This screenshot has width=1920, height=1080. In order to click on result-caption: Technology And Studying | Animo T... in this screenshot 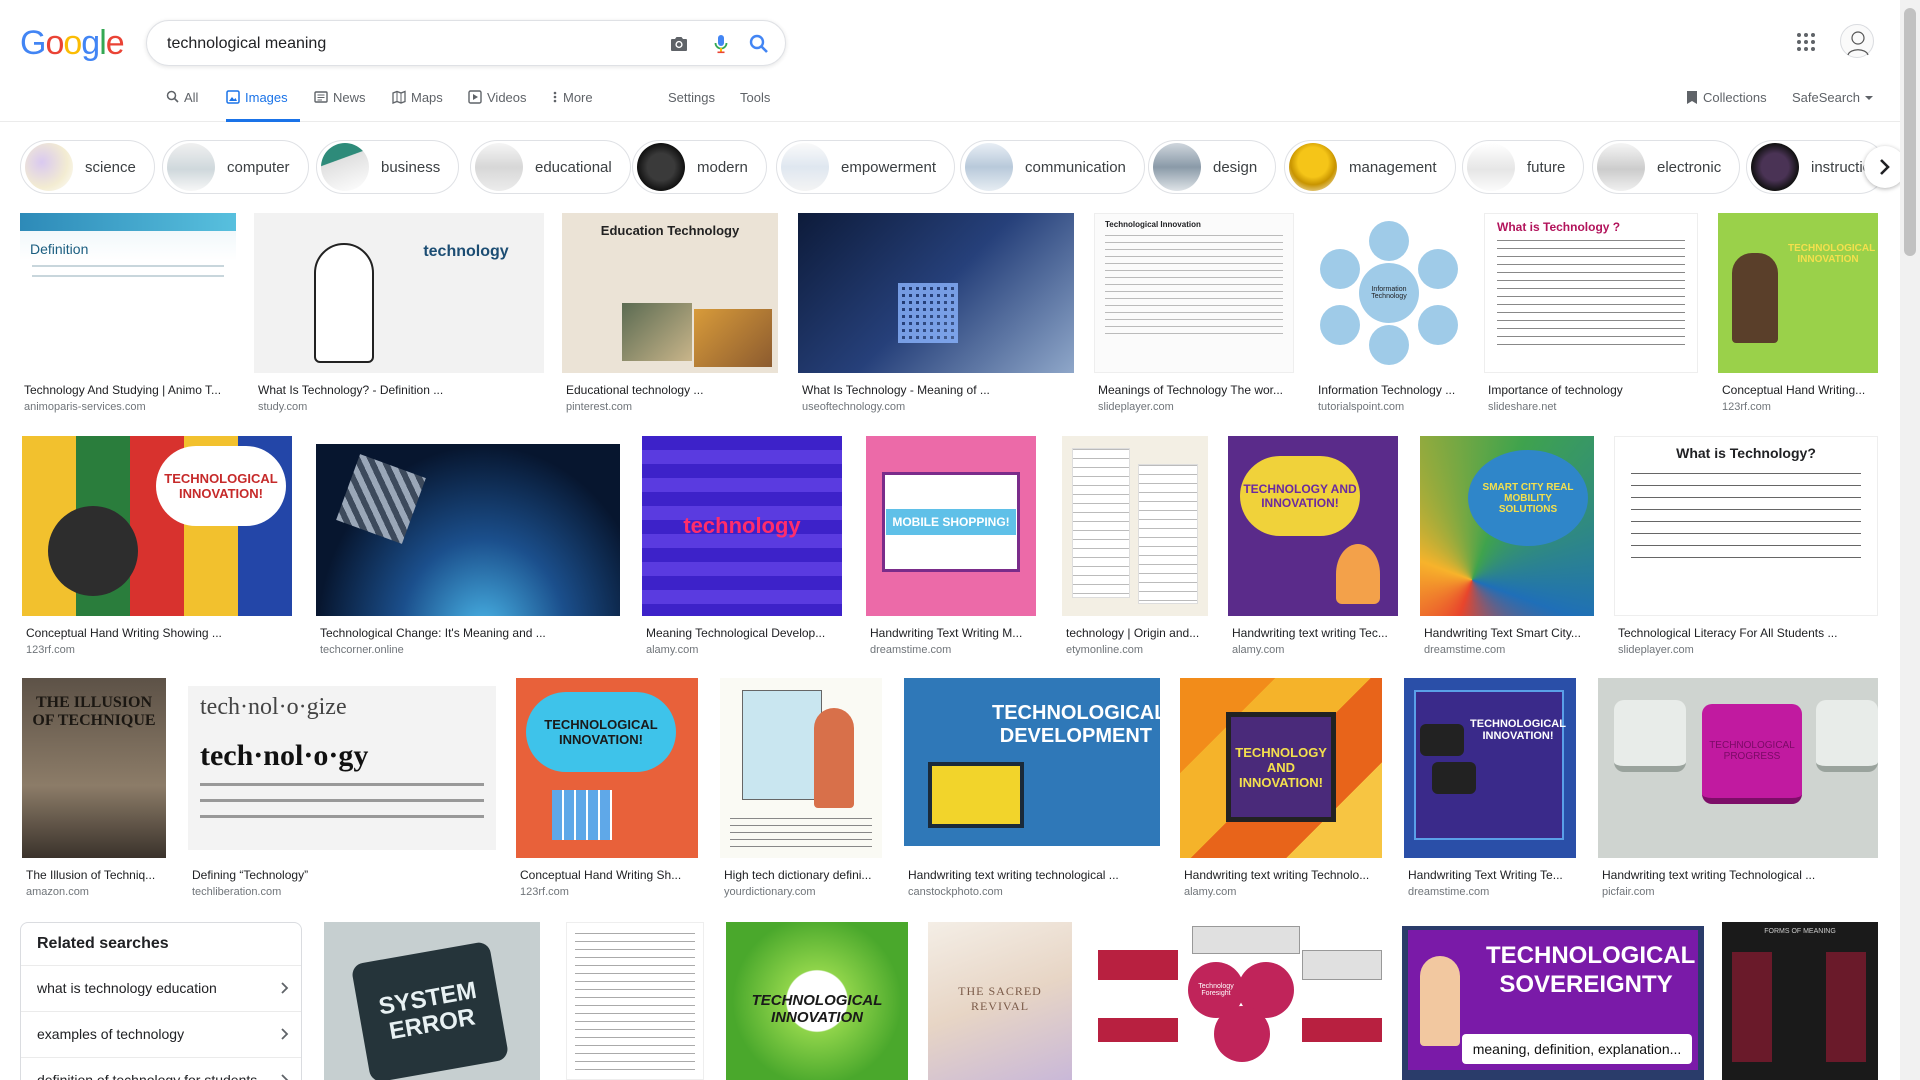, I will do `click(123, 390)`.